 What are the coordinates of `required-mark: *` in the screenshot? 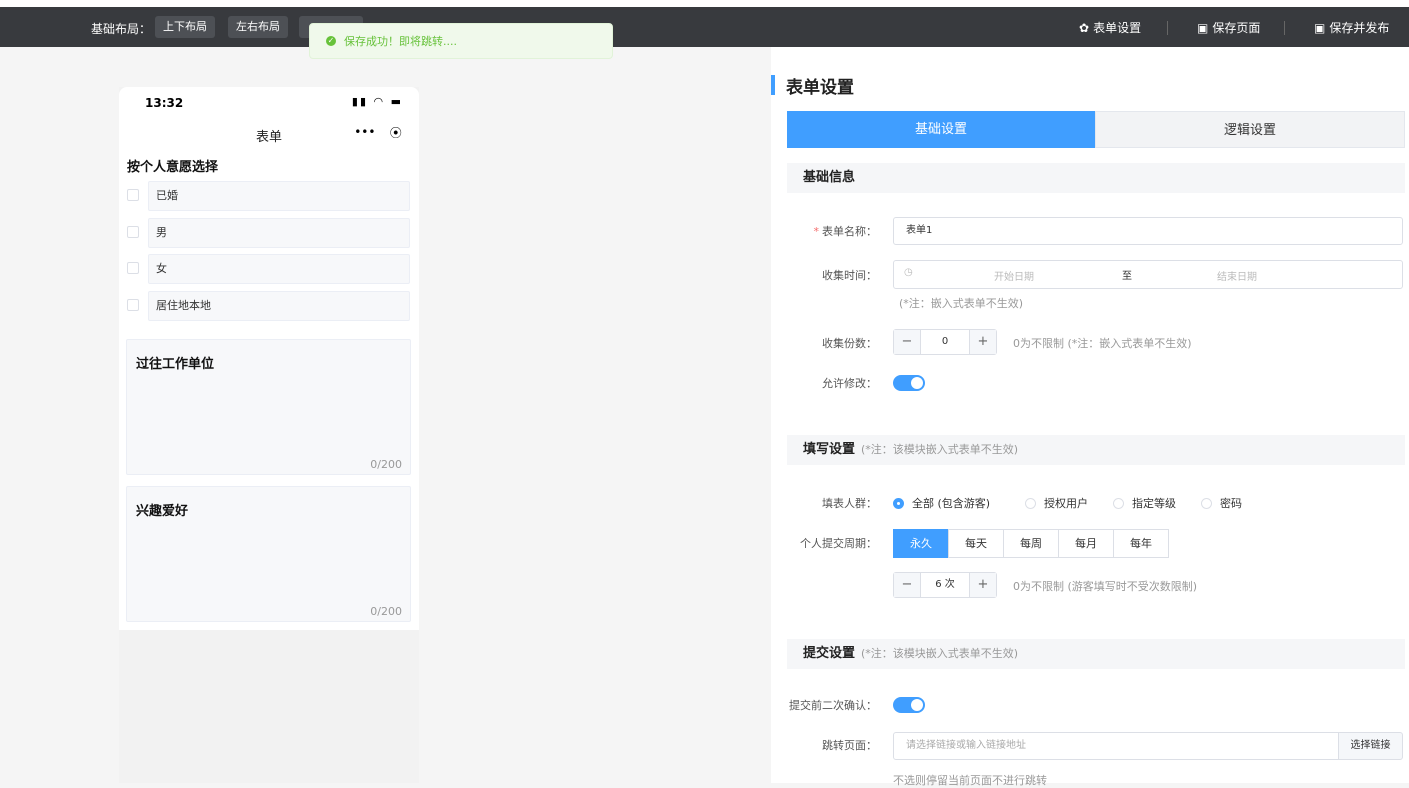 It's located at (816, 231).